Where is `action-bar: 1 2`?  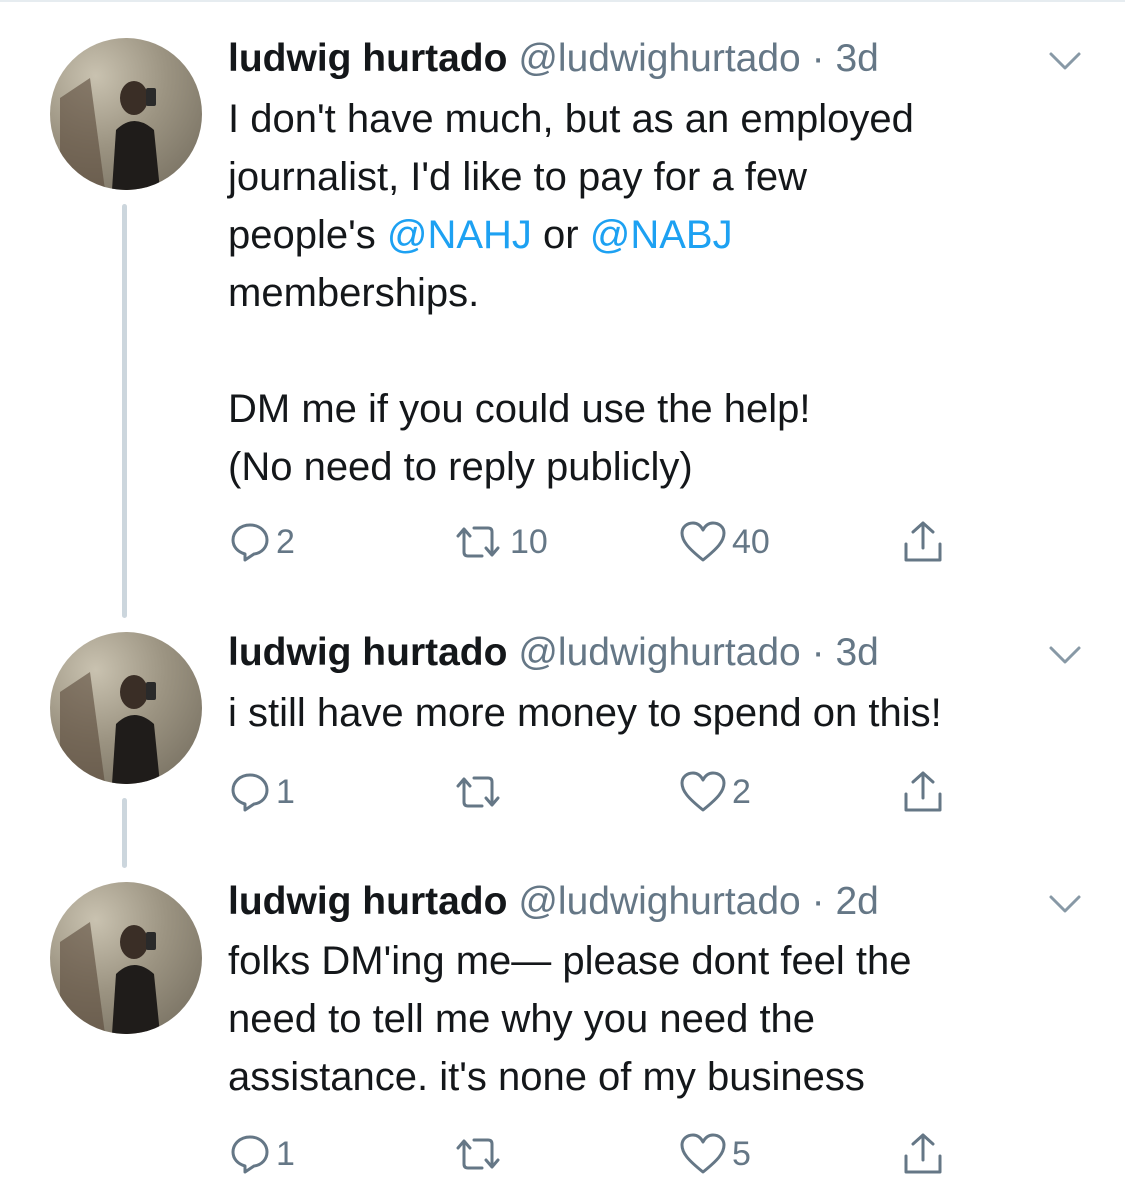
action-bar: 1 2 is located at coordinates (608, 792).